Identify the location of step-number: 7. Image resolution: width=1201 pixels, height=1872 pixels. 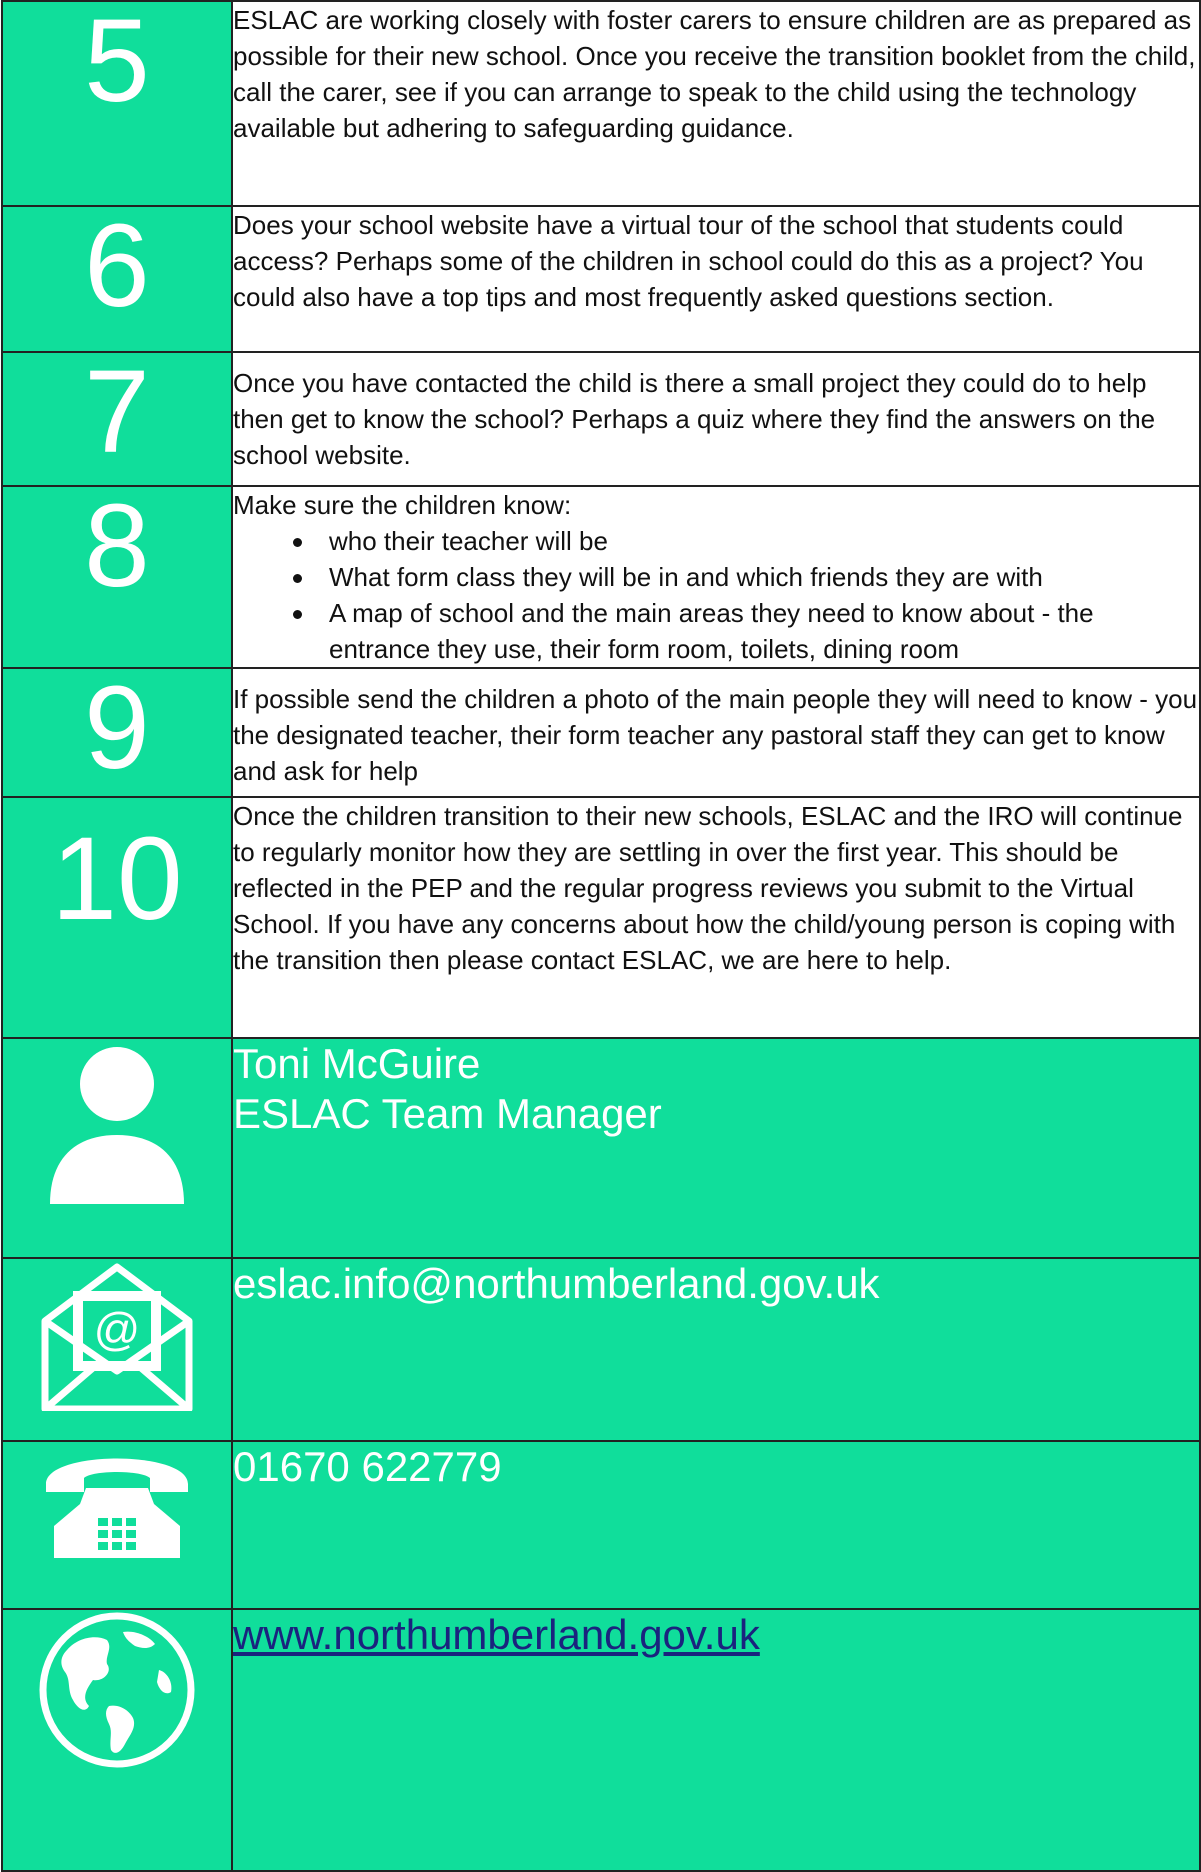
(117, 419).